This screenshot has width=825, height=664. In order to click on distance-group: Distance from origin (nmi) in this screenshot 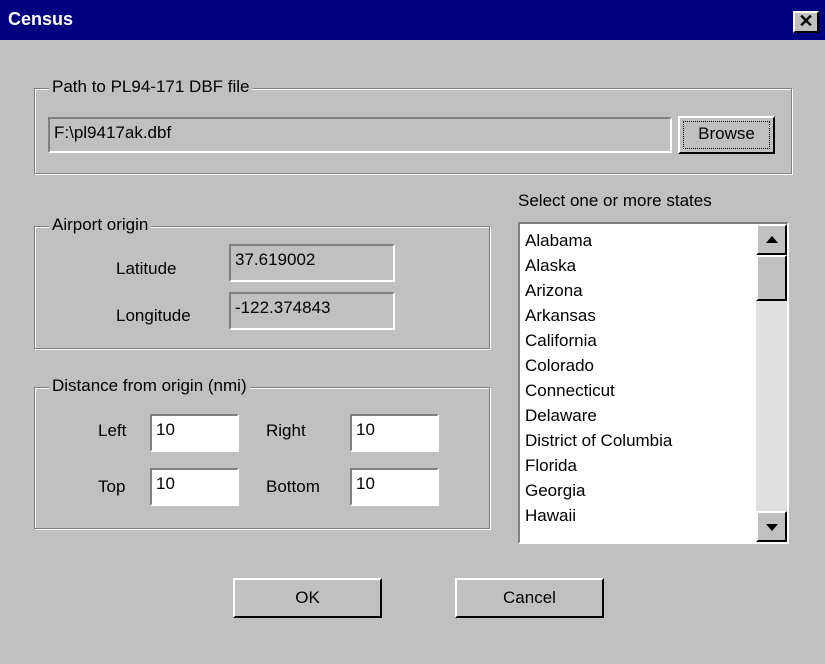, I will do `click(262, 452)`.